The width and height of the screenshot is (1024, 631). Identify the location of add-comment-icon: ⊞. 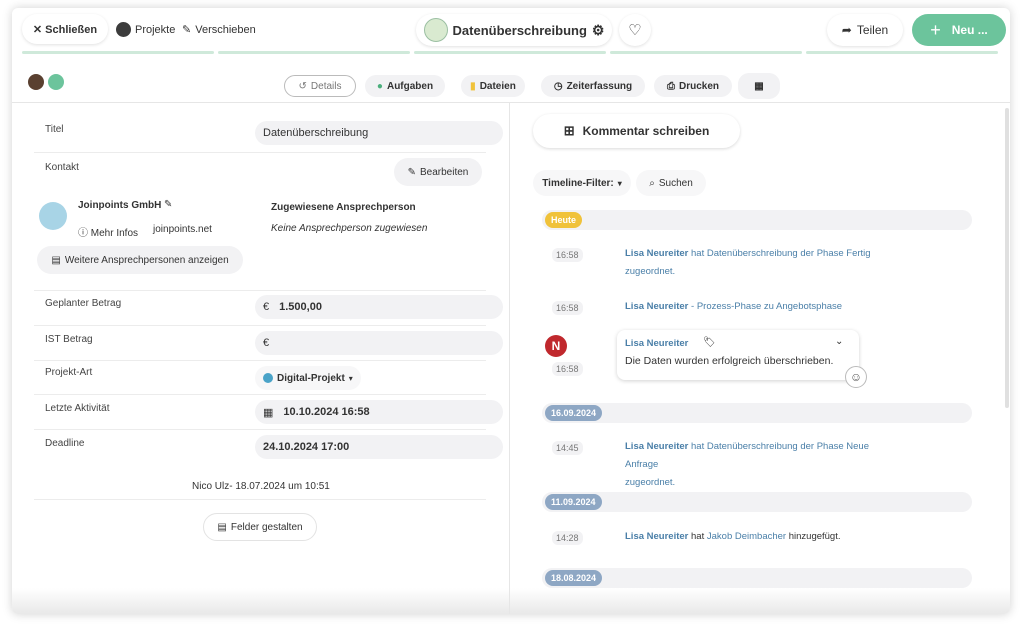
(569, 130).